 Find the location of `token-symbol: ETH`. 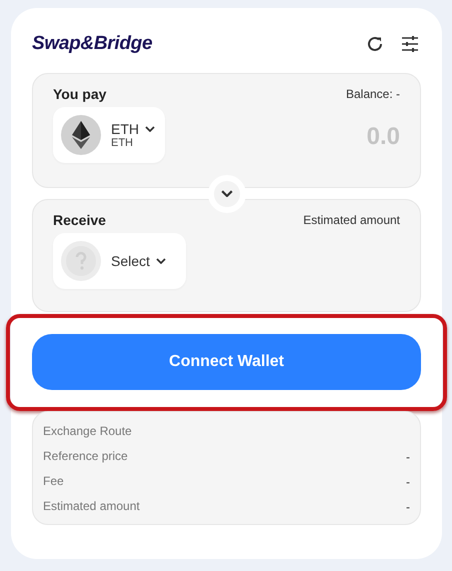

token-symbol: ETH is located at coordinates (125, 129).